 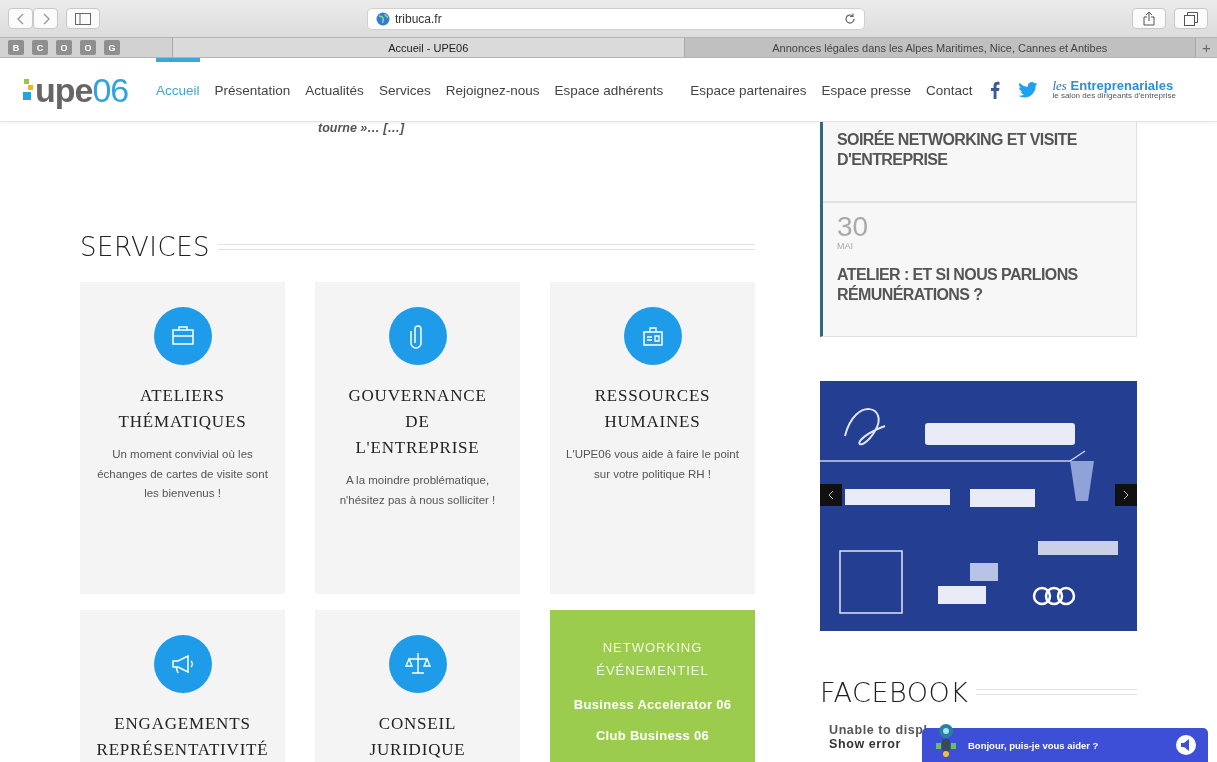 What do you see at coordinates (182, 438) in the screenshot?
I see `service-card: ATELIERS THÉMATIQUES Un moment convivial où les échanges de cartes de visite sont les bienvenus !` at bounding box center [182, 438].